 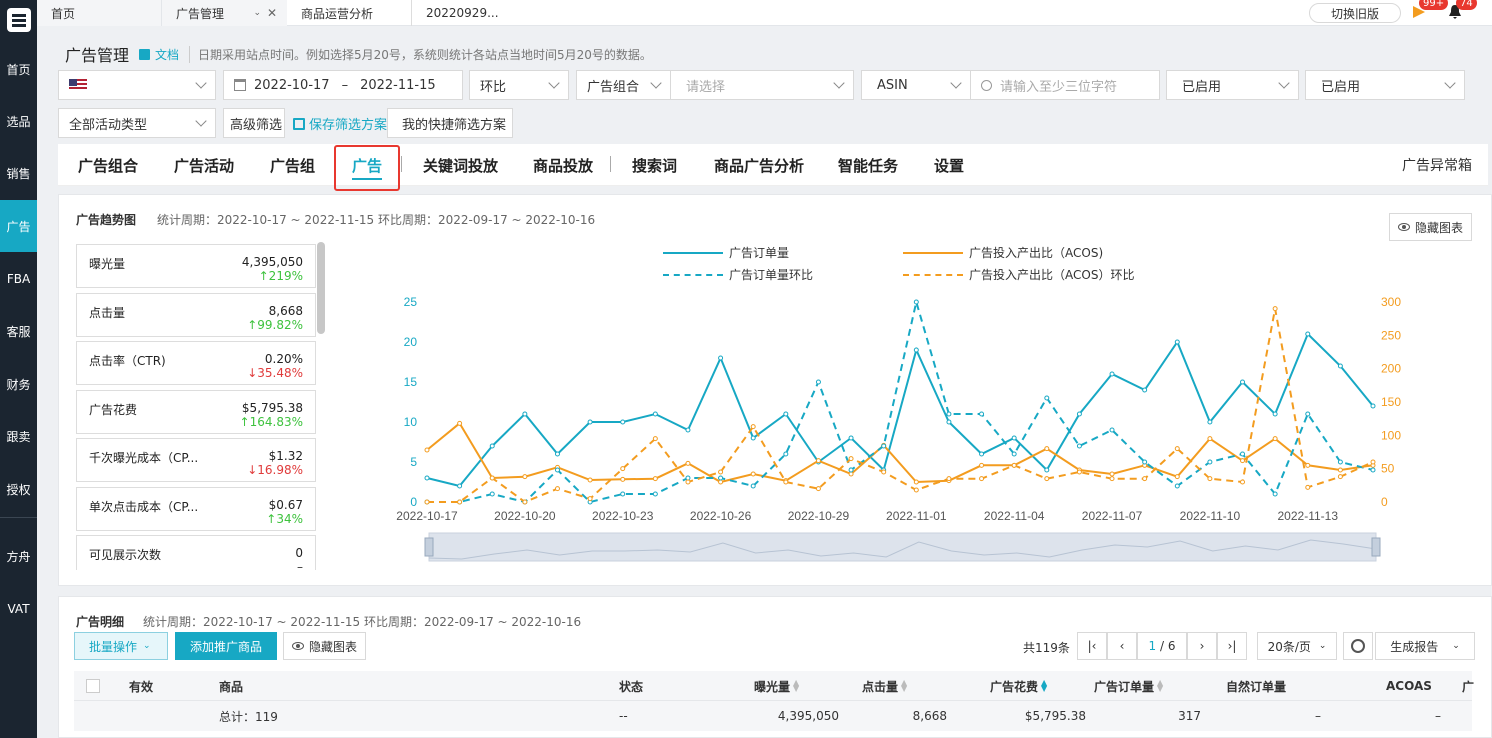 I want to click on col-organic-orders: 自然订单量, so click(x=1256, y=686).